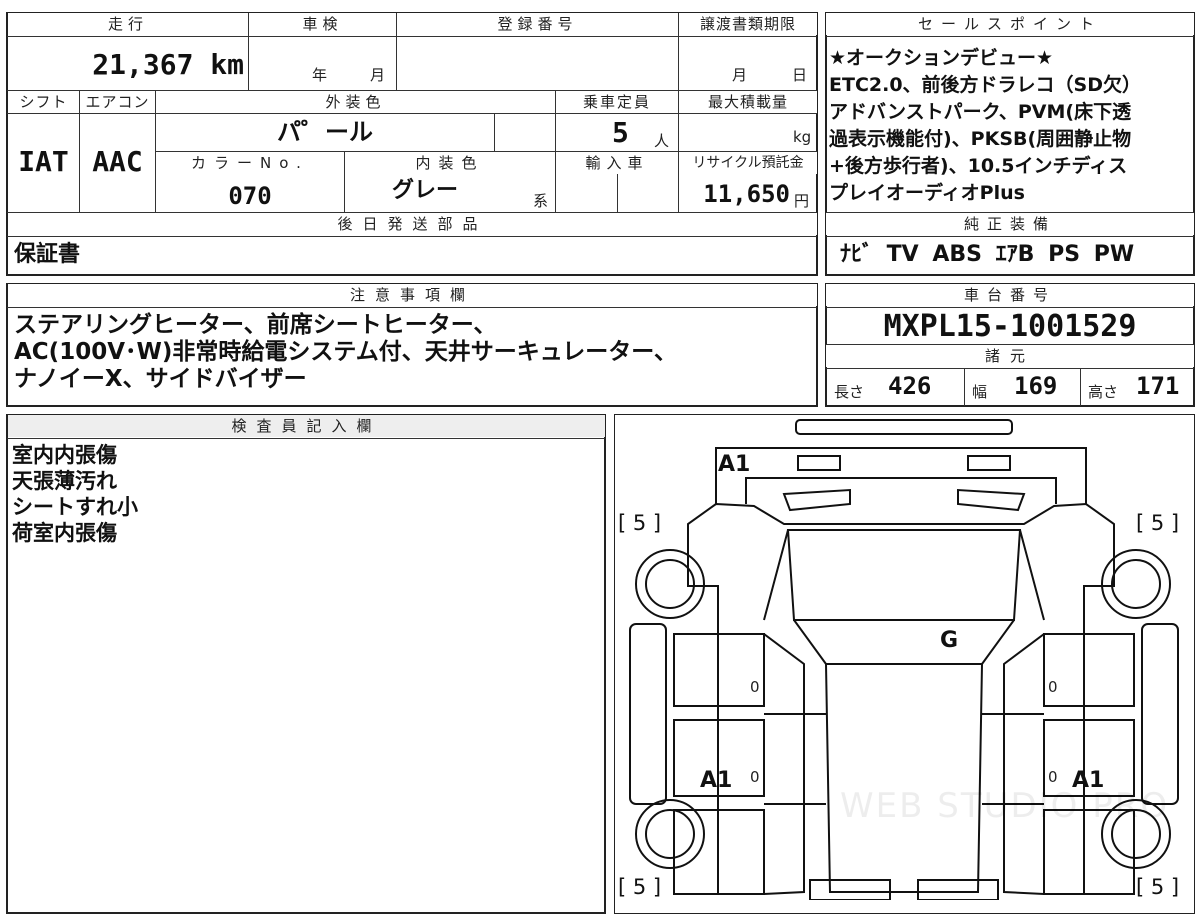 This screenshot has height=914, width=1200. Describe the element at coordinates (987, 254) in the screenshot. I see `genuine-equipment-value: ﾅﾋﾞ TV ABS ｴｱB PS PW` at that location.